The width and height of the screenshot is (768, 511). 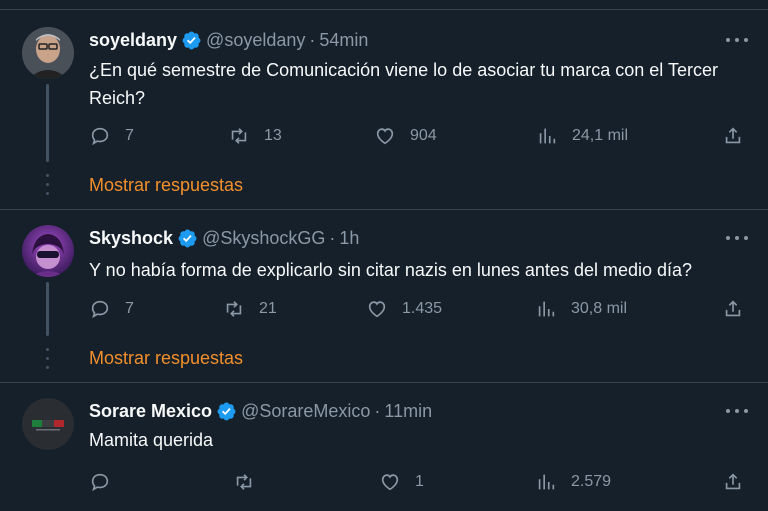 I want to click on tweet-actions: 7 21 1.435 30,8 mil, so click(x=419, y=309).